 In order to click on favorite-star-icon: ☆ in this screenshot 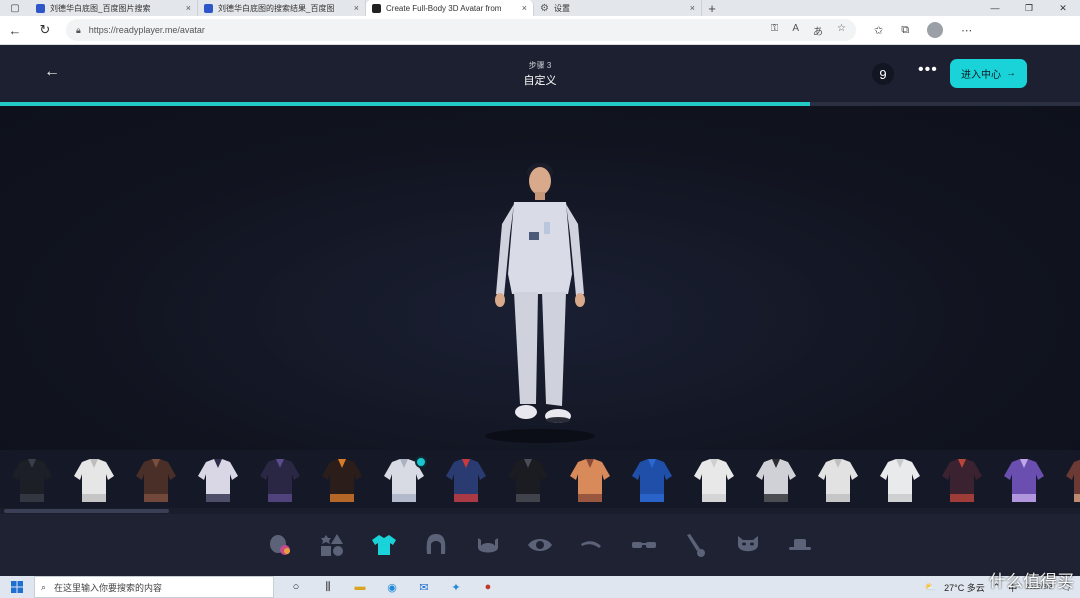, I will do `click(841, 30)`.